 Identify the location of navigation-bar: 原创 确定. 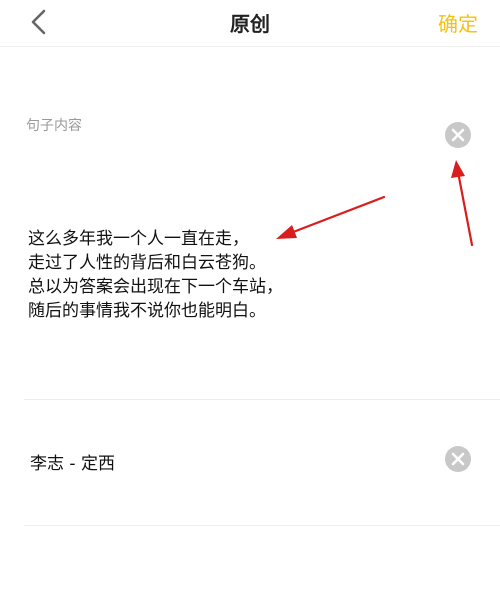
(250, 23).